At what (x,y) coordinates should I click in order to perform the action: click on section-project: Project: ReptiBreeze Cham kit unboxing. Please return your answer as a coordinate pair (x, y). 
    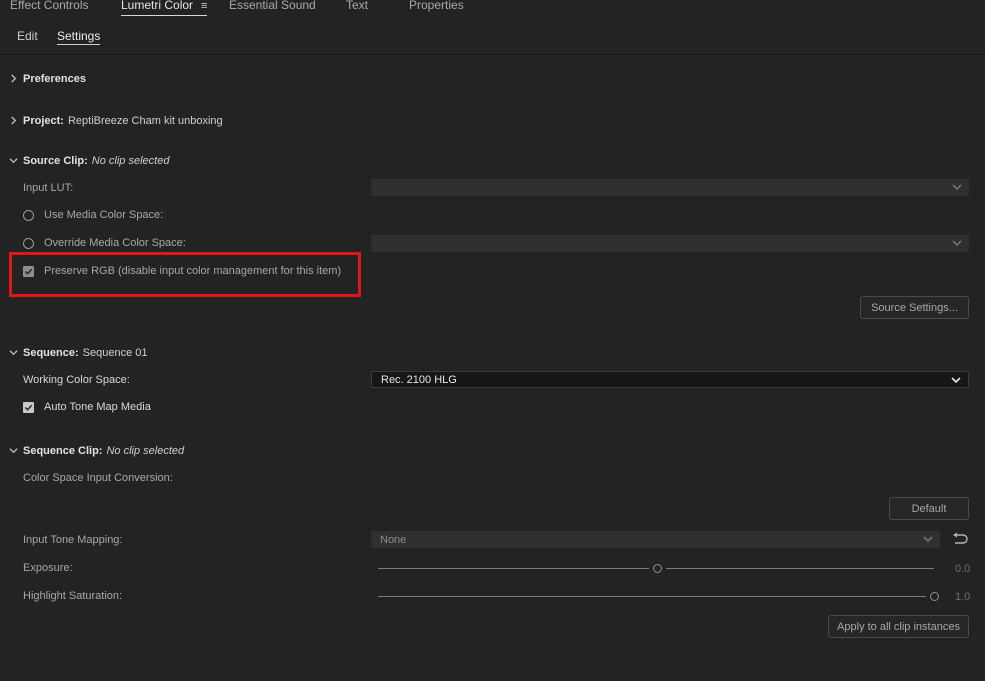
    Looking at the image, I should click on (123, 121).